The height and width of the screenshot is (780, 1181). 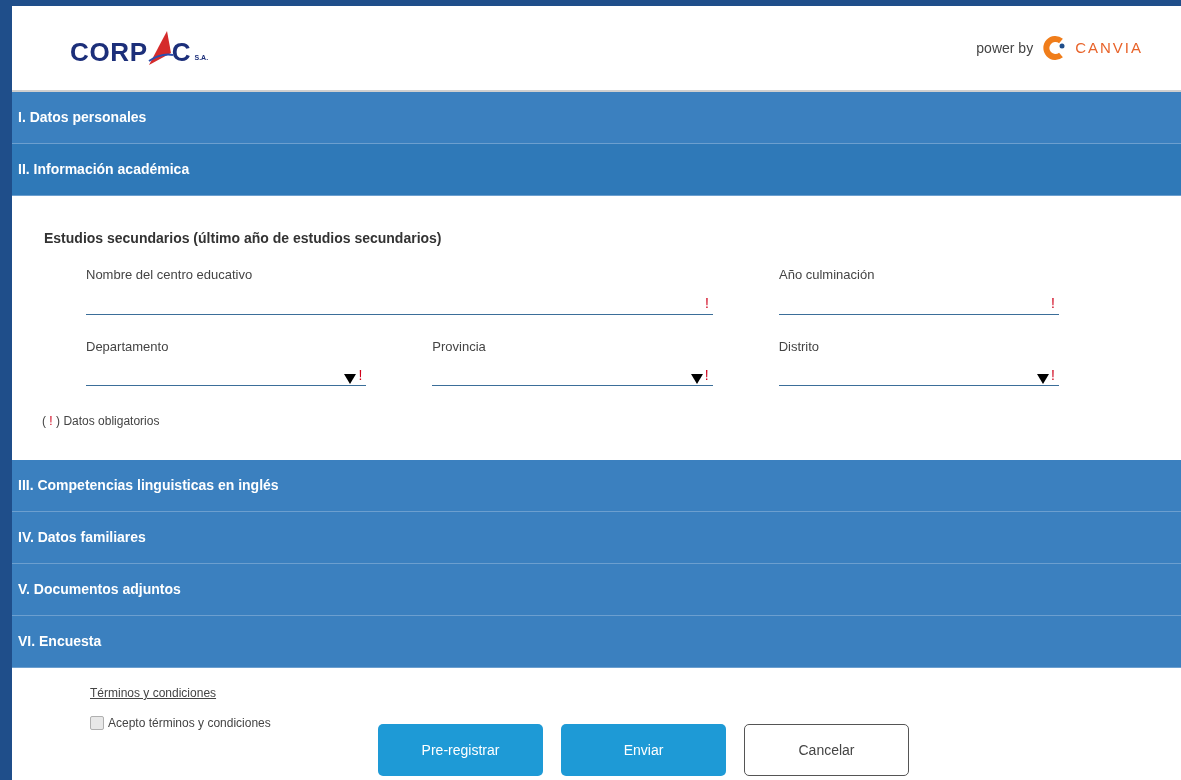 I want to click on form-button: Enviar, so click(x=643, y=750).